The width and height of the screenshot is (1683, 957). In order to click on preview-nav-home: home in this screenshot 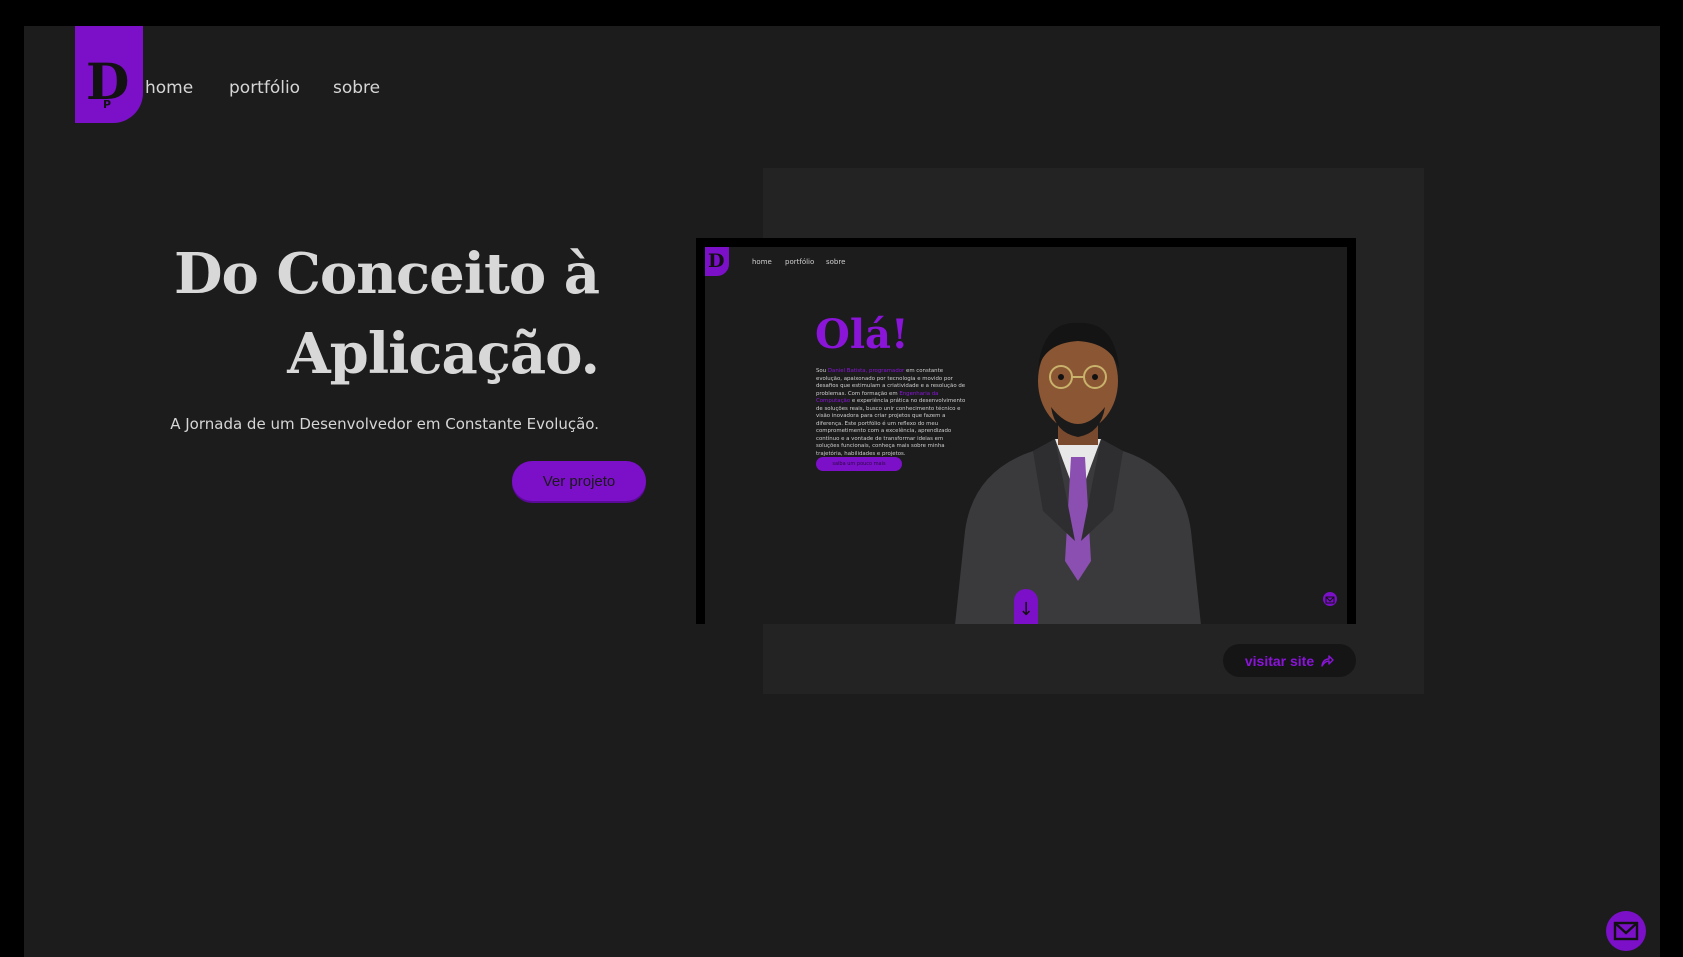, I will do `click(762, 262)`.